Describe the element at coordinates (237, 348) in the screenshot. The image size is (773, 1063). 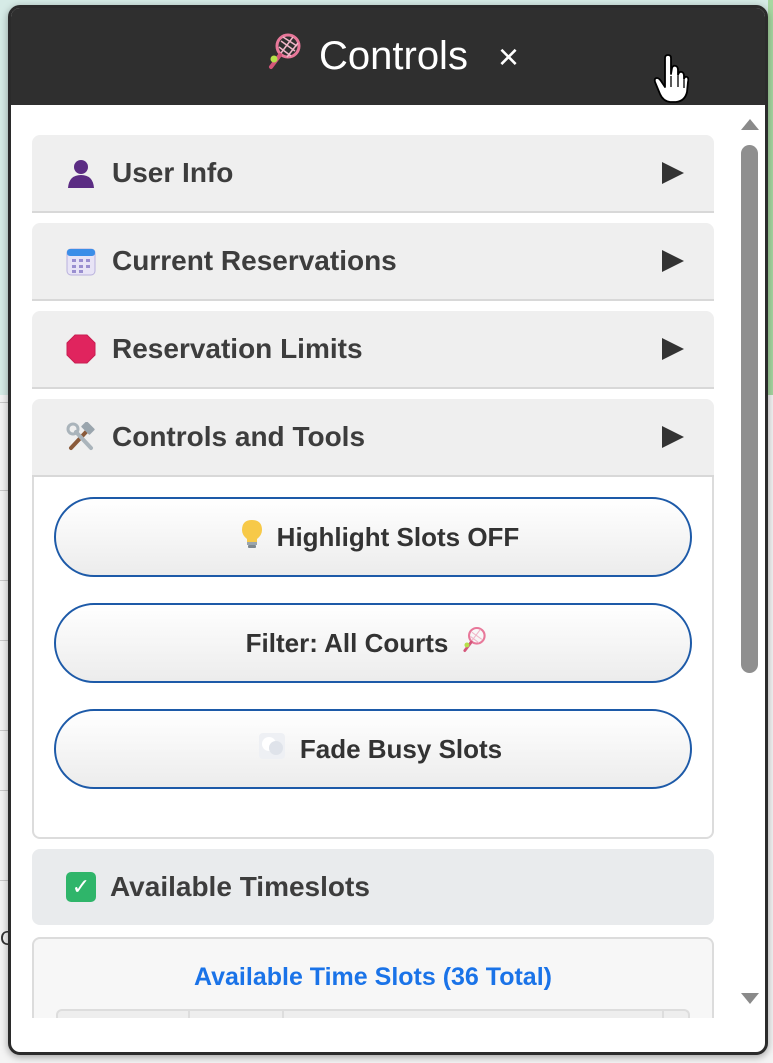
I see `section-label: Reservation Limits` at that location.